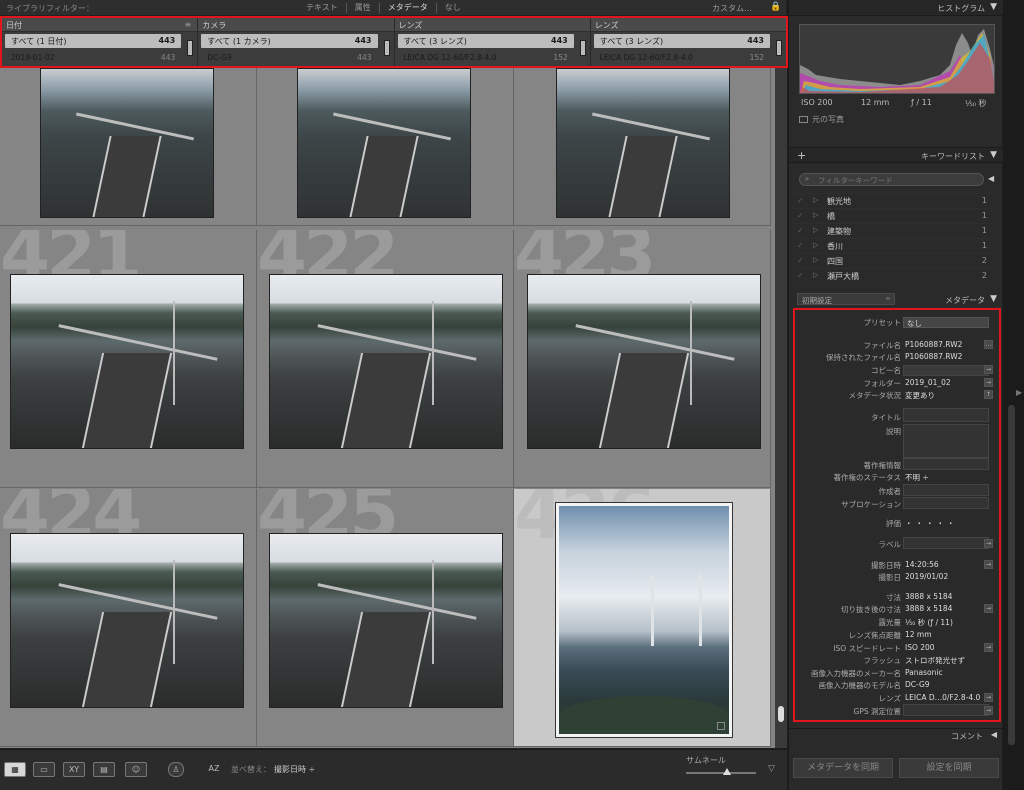  What do you see at coordinates (15, 769) in the screenshot?
I see `grid-view-icon: ▦` at bounding box center [15, 769].